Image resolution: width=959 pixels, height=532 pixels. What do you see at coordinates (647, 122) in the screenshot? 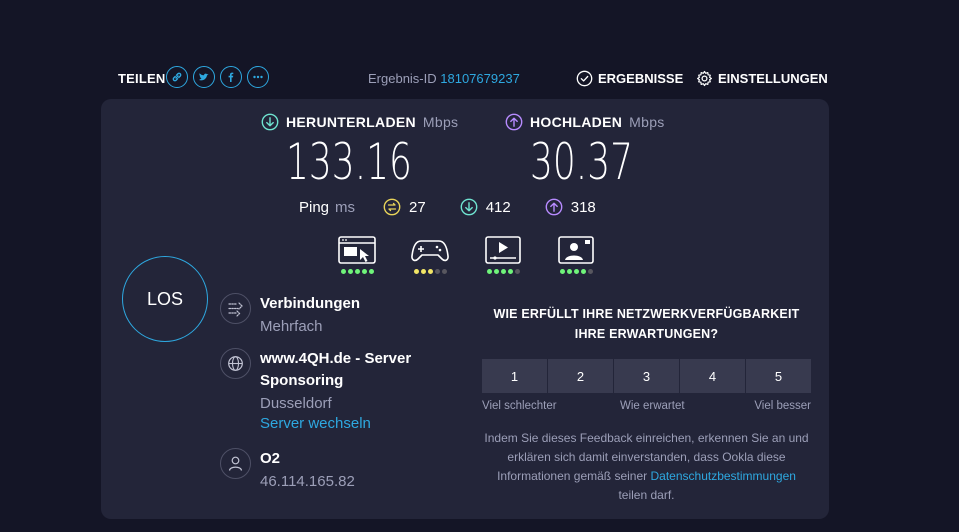
I see `upload-unit: Mbps` at bounding box center [647, 122].